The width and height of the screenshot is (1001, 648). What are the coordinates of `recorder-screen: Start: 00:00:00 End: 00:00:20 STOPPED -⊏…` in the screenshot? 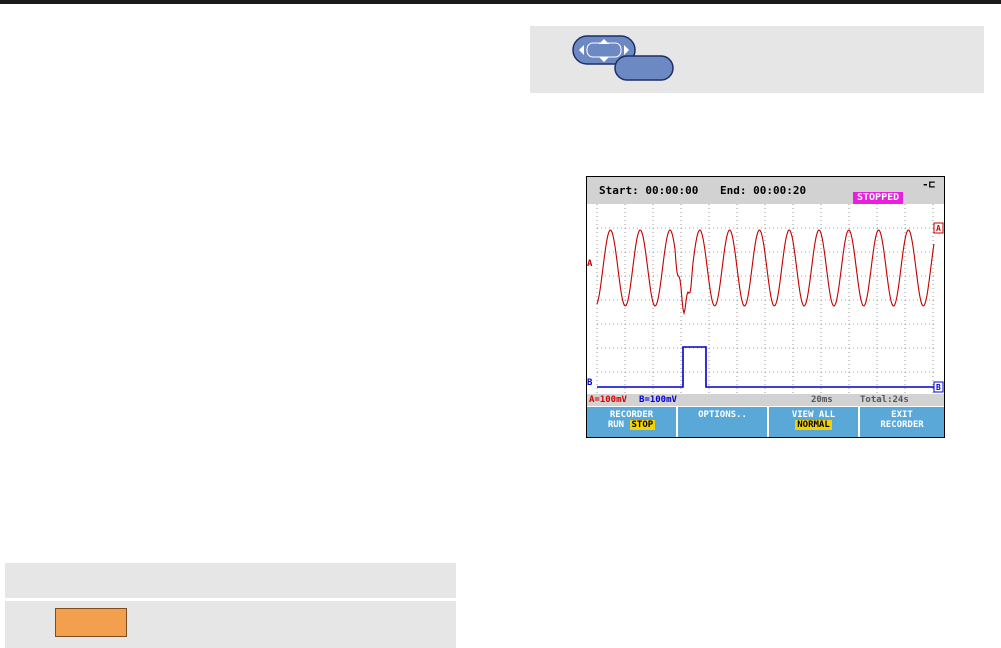 It's located at (765, 307).